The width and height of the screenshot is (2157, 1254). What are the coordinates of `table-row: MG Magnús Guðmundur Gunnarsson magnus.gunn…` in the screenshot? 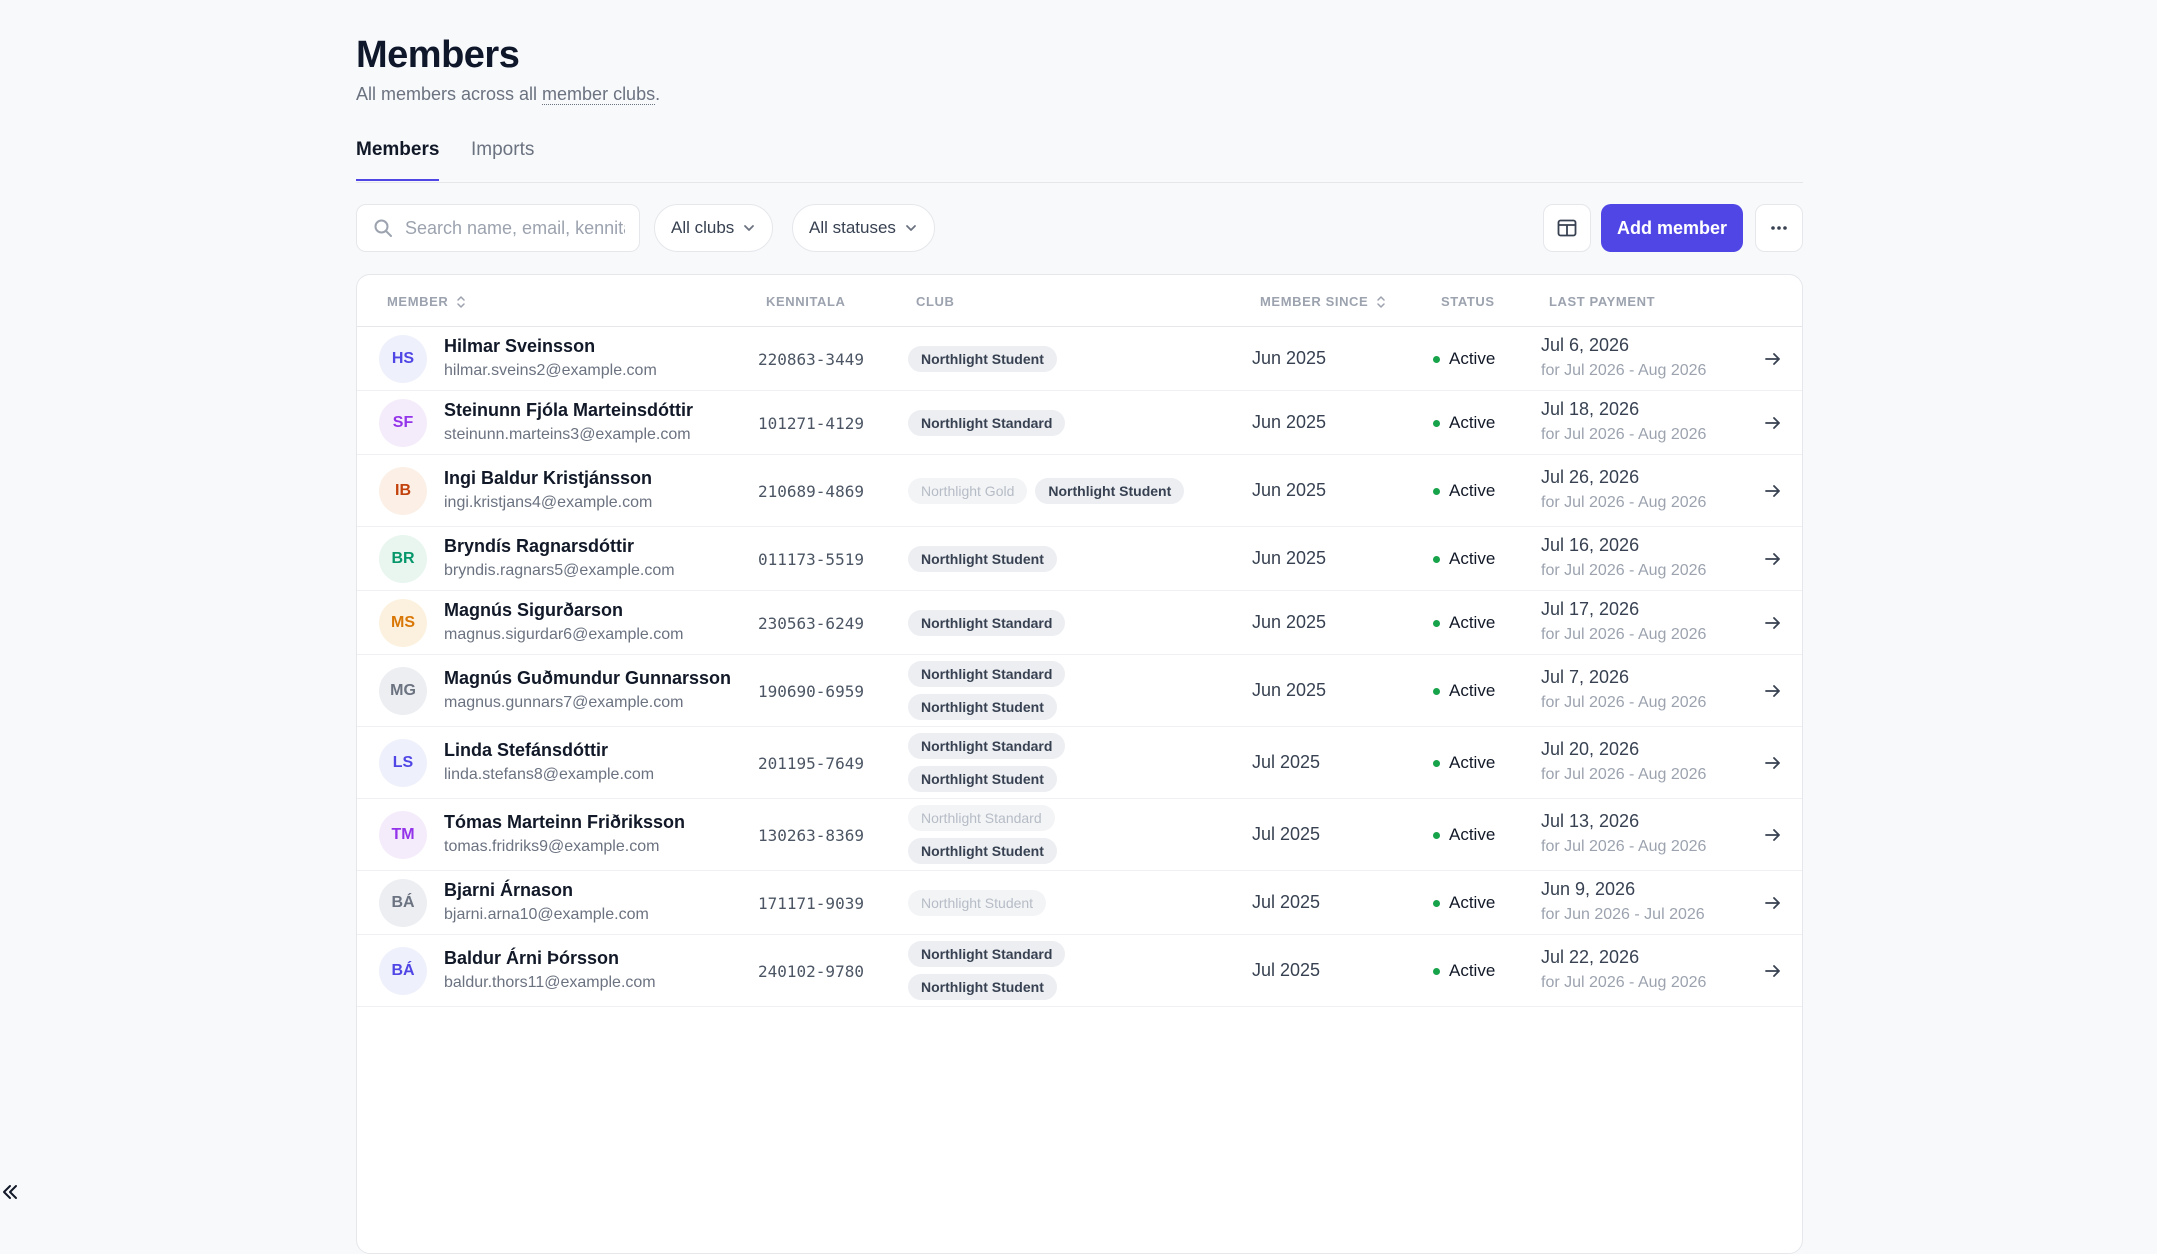 It's located at (1079, 691).